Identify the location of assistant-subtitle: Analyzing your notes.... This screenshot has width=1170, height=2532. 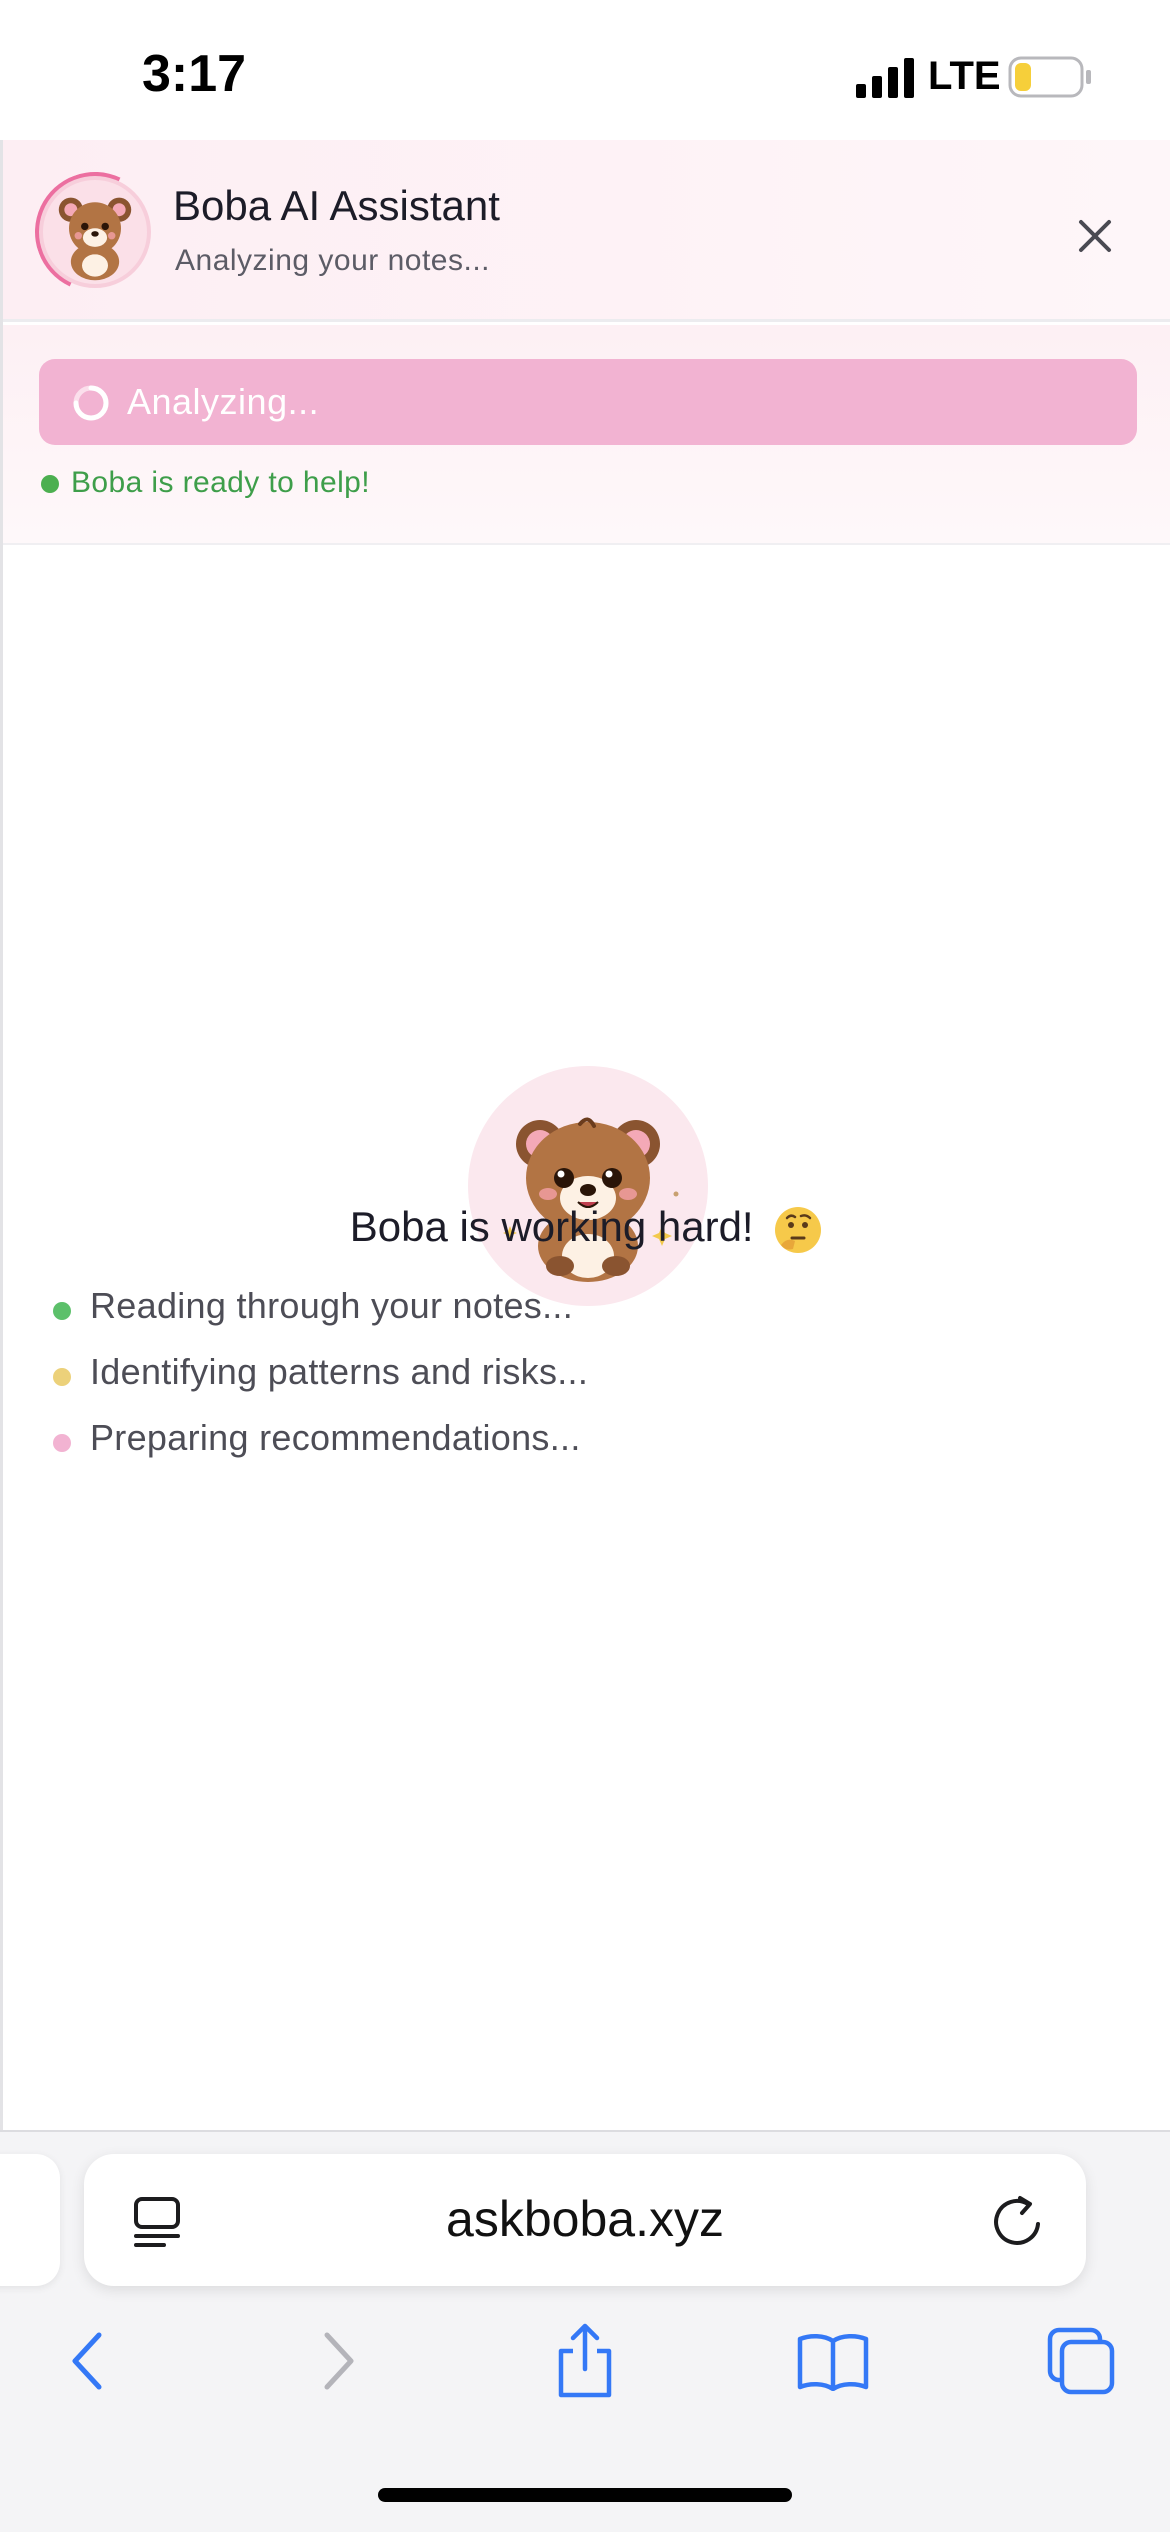
(333, 260).